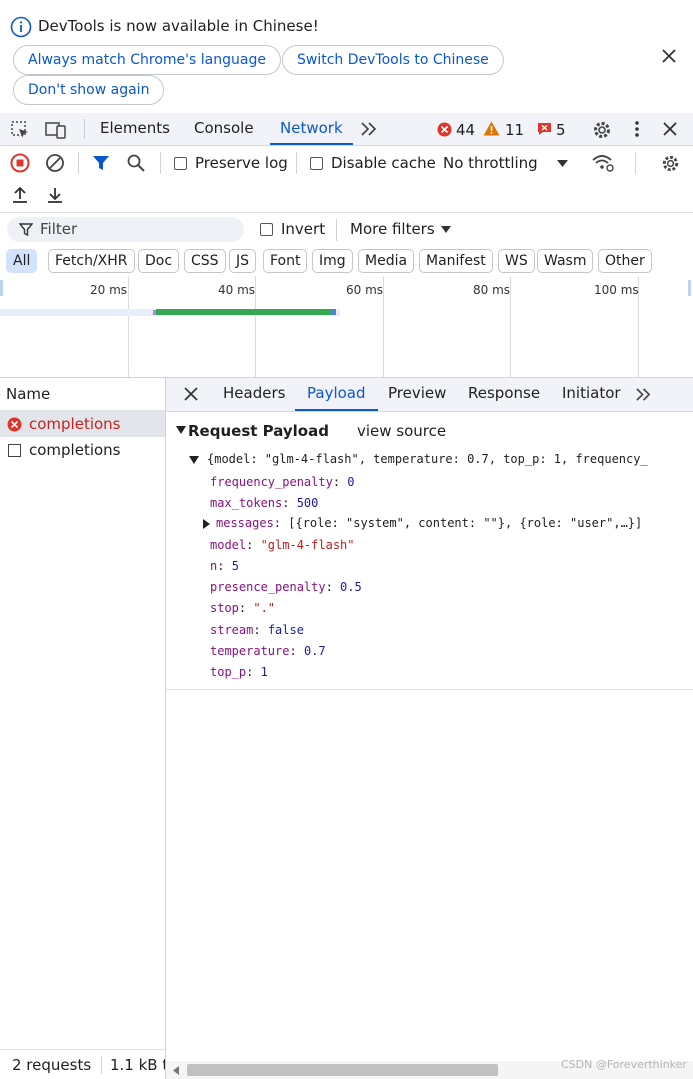  I want to click on field-value: 0.7, so click(314, 651).